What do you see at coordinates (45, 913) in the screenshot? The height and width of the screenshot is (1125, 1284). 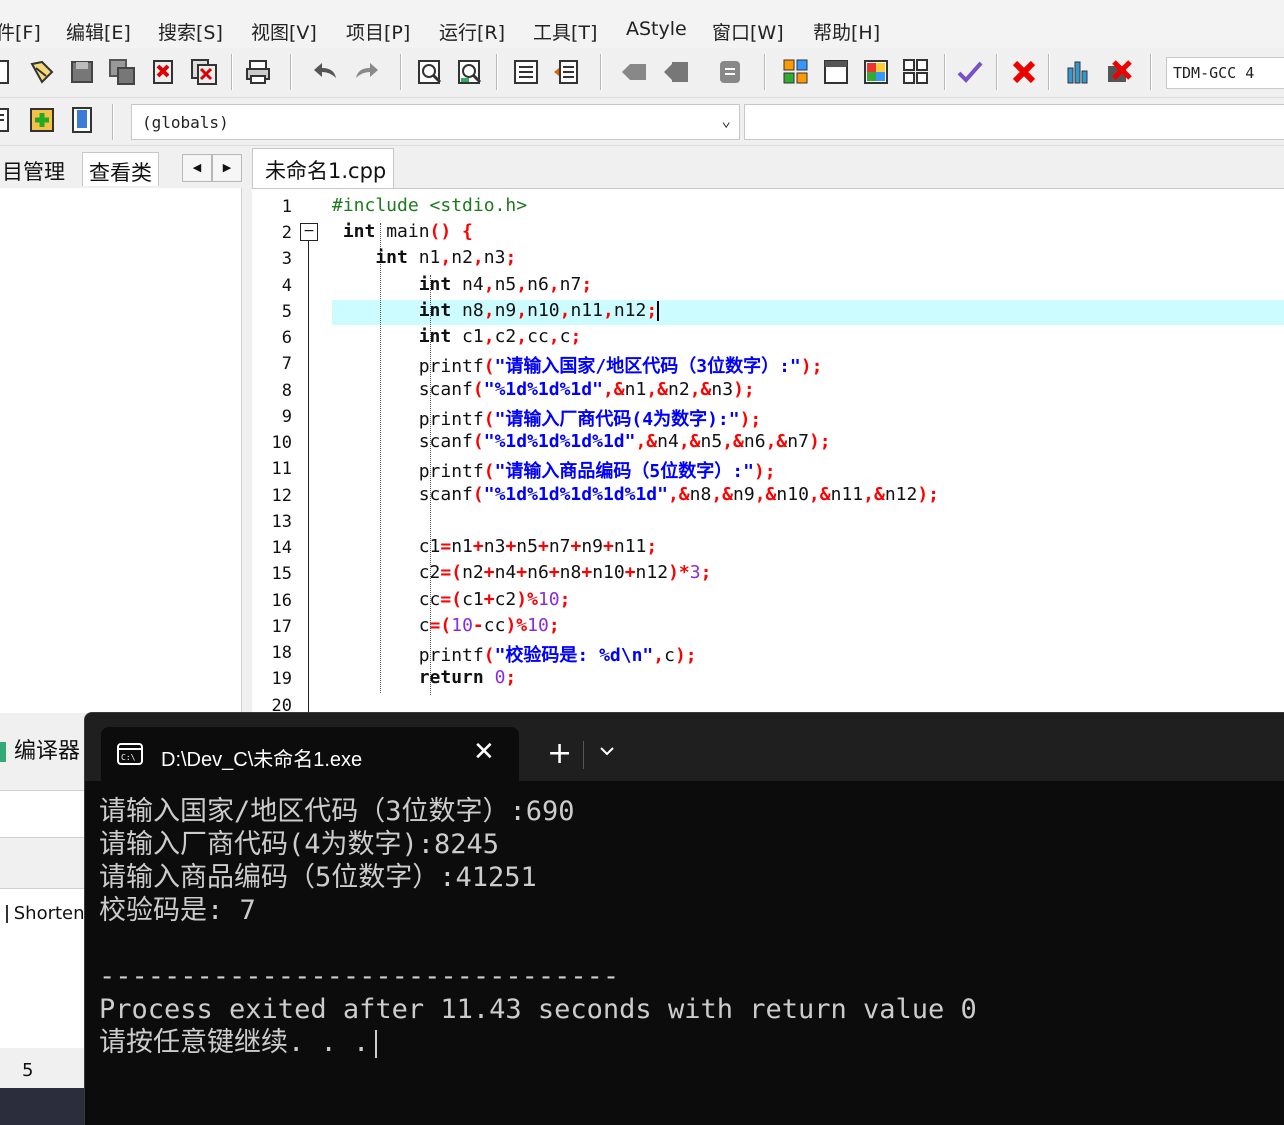 I see `shorten-checkbox: Shorten` at bounding box center [45, 913].